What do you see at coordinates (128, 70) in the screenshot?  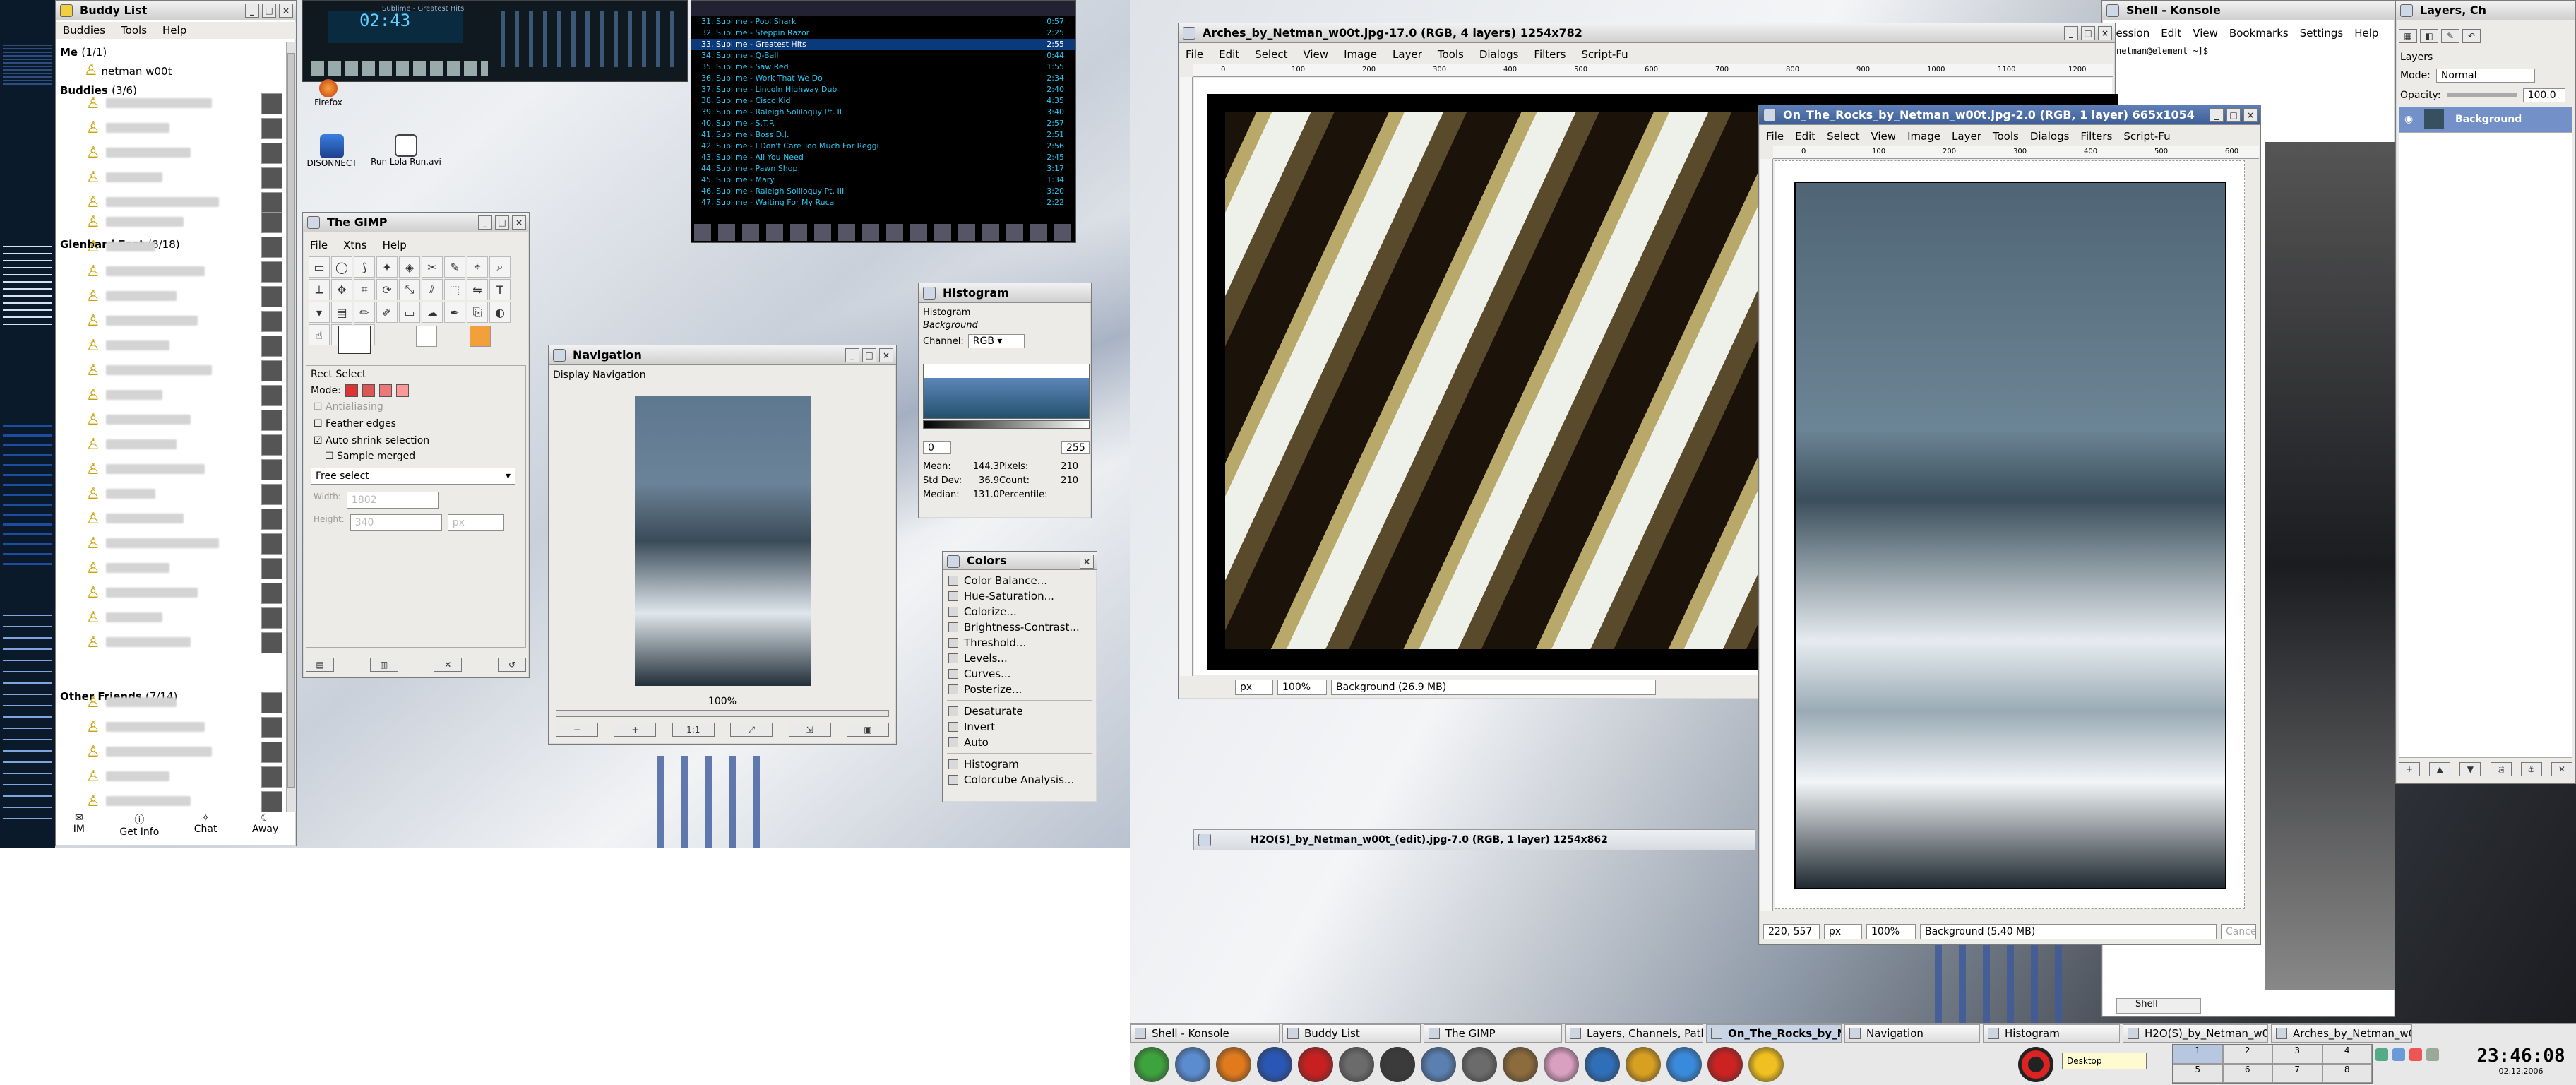 I see `buddy-me: ♙ netman w00t` at bounding box center [128, 70].